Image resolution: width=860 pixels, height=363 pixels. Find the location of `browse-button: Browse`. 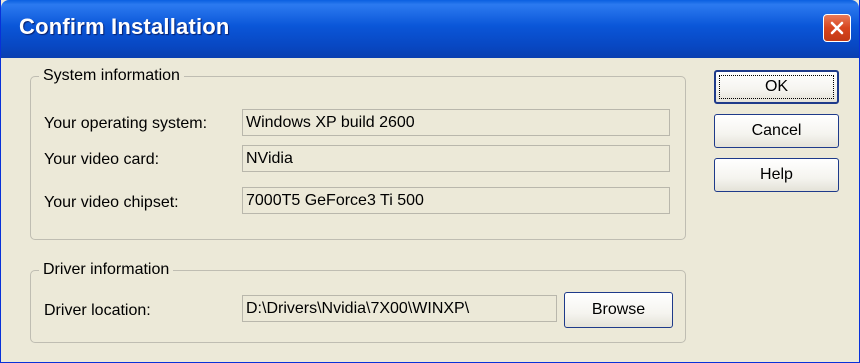

browse-button: Browse is located at coordinates (618, 310).